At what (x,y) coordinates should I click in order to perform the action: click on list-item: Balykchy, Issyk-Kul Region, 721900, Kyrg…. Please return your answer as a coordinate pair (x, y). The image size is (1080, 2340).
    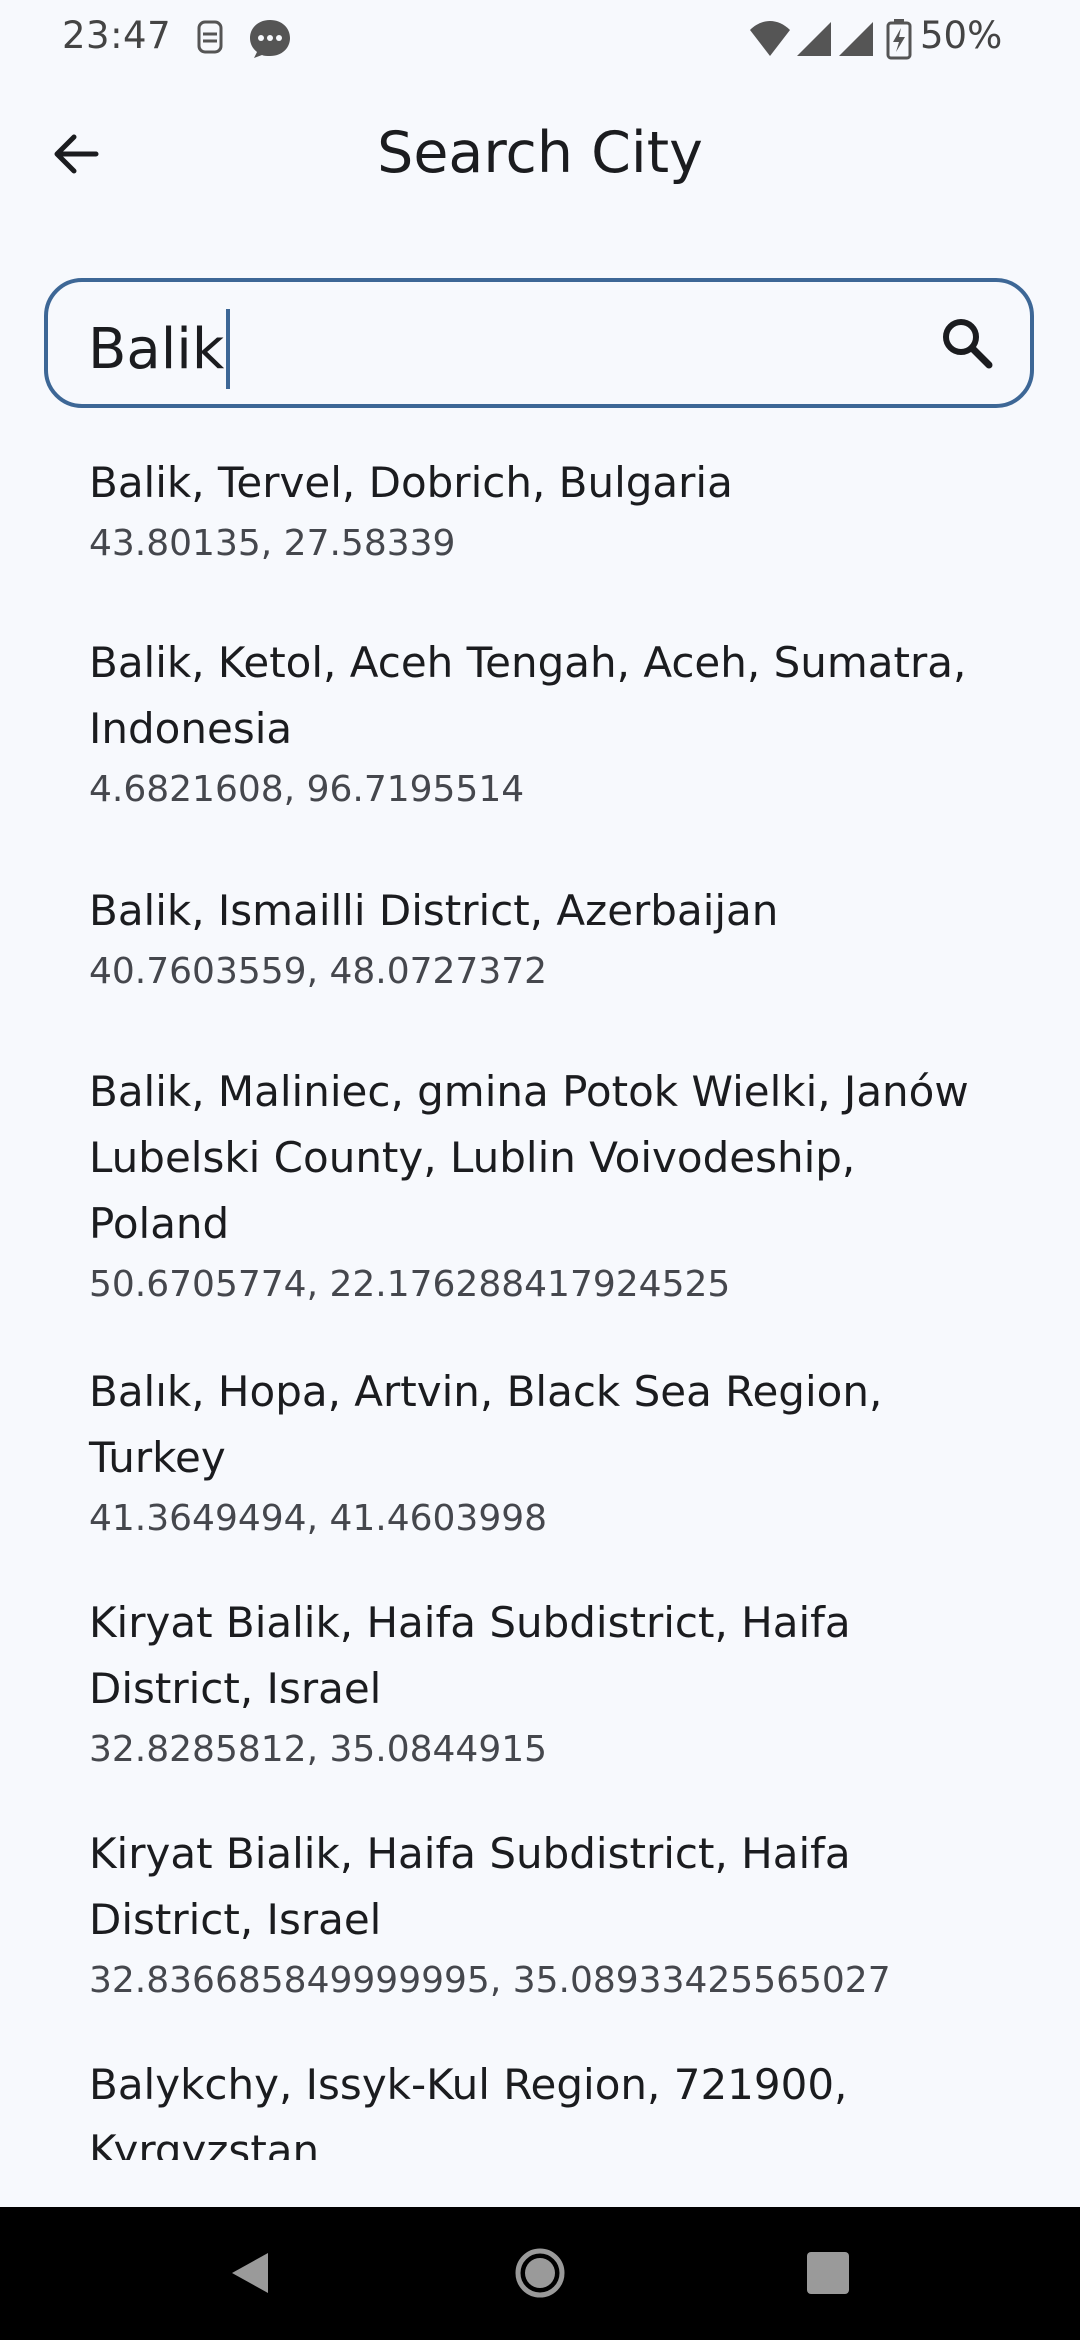
    Looking at the image, I should click on (539, 2106).